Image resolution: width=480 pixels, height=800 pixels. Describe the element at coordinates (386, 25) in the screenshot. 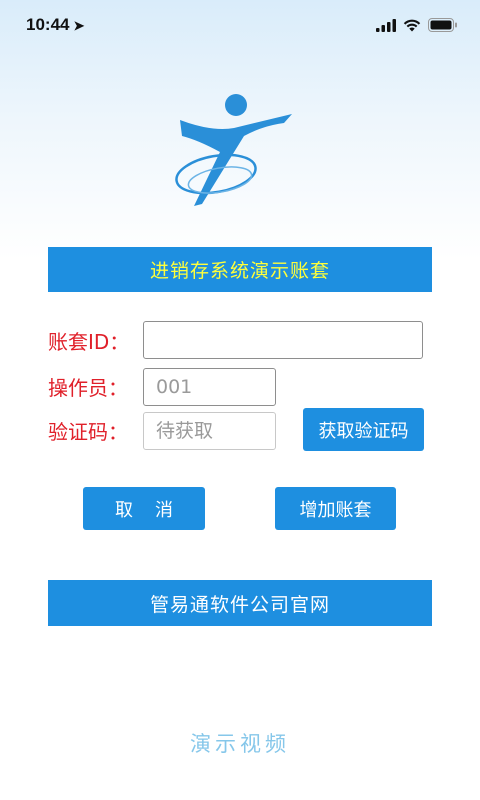

I see `signal-icon` at that location.